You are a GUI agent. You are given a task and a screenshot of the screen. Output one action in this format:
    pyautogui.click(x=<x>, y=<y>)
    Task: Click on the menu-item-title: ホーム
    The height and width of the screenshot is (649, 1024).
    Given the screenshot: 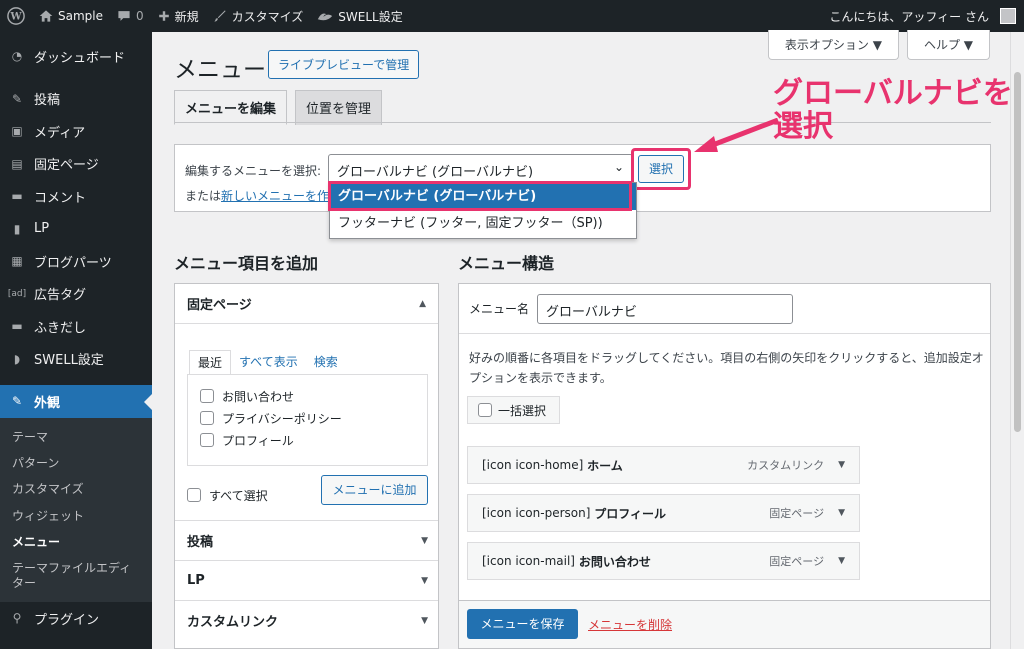 What is the action you would take?
    pyautogui.click(x=605, y=465)
    